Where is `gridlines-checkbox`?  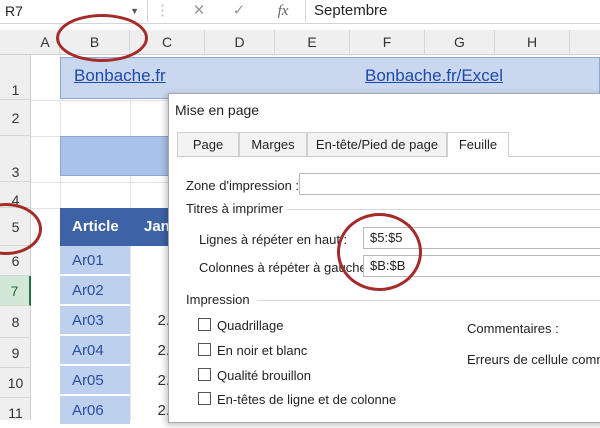 gridlines-checkbox is located at coordinates (204, 324).